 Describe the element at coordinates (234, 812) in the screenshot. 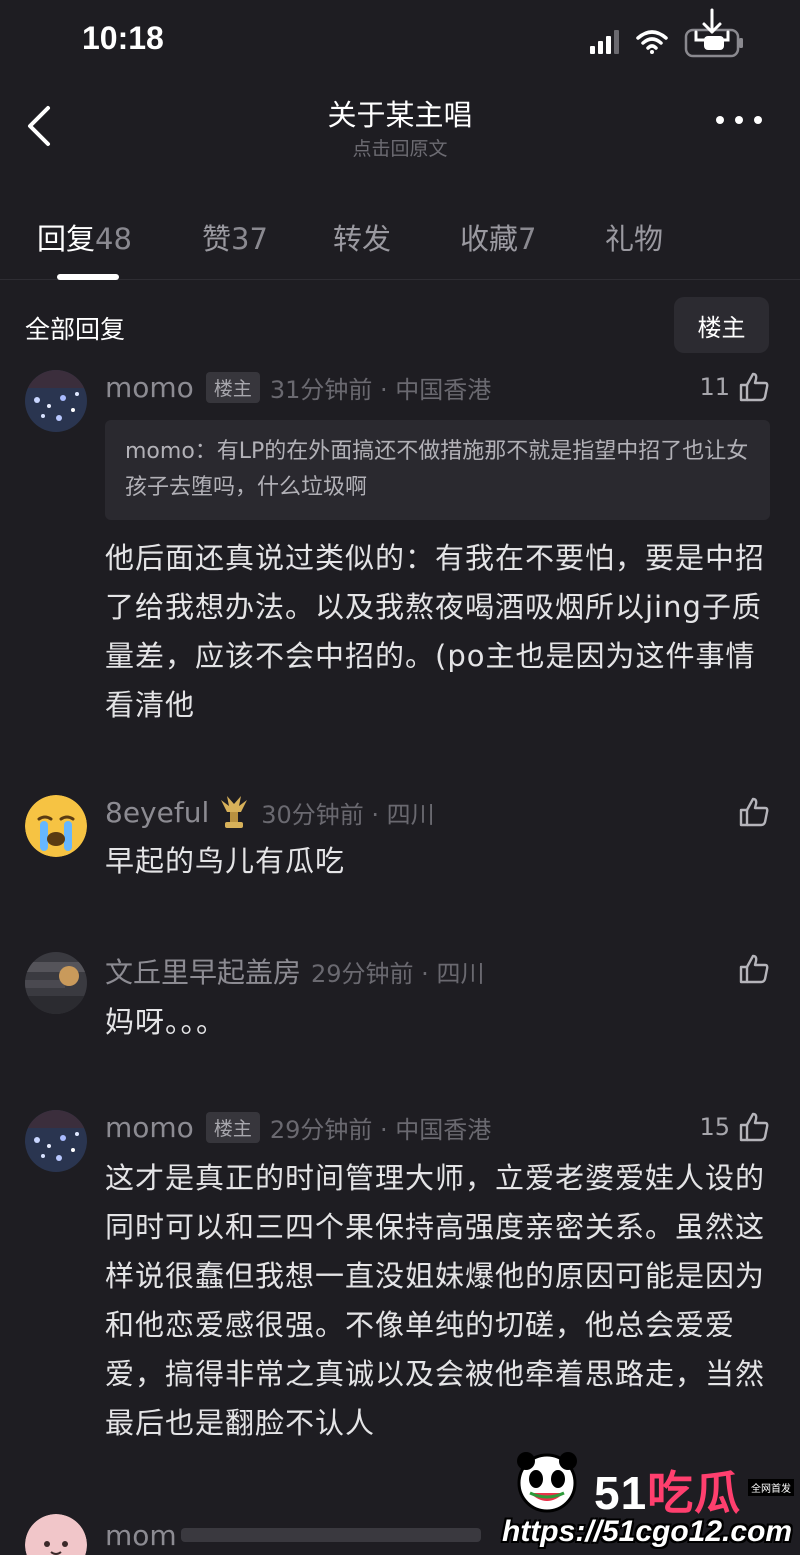

I see `trophy-badge-icon` at that location.